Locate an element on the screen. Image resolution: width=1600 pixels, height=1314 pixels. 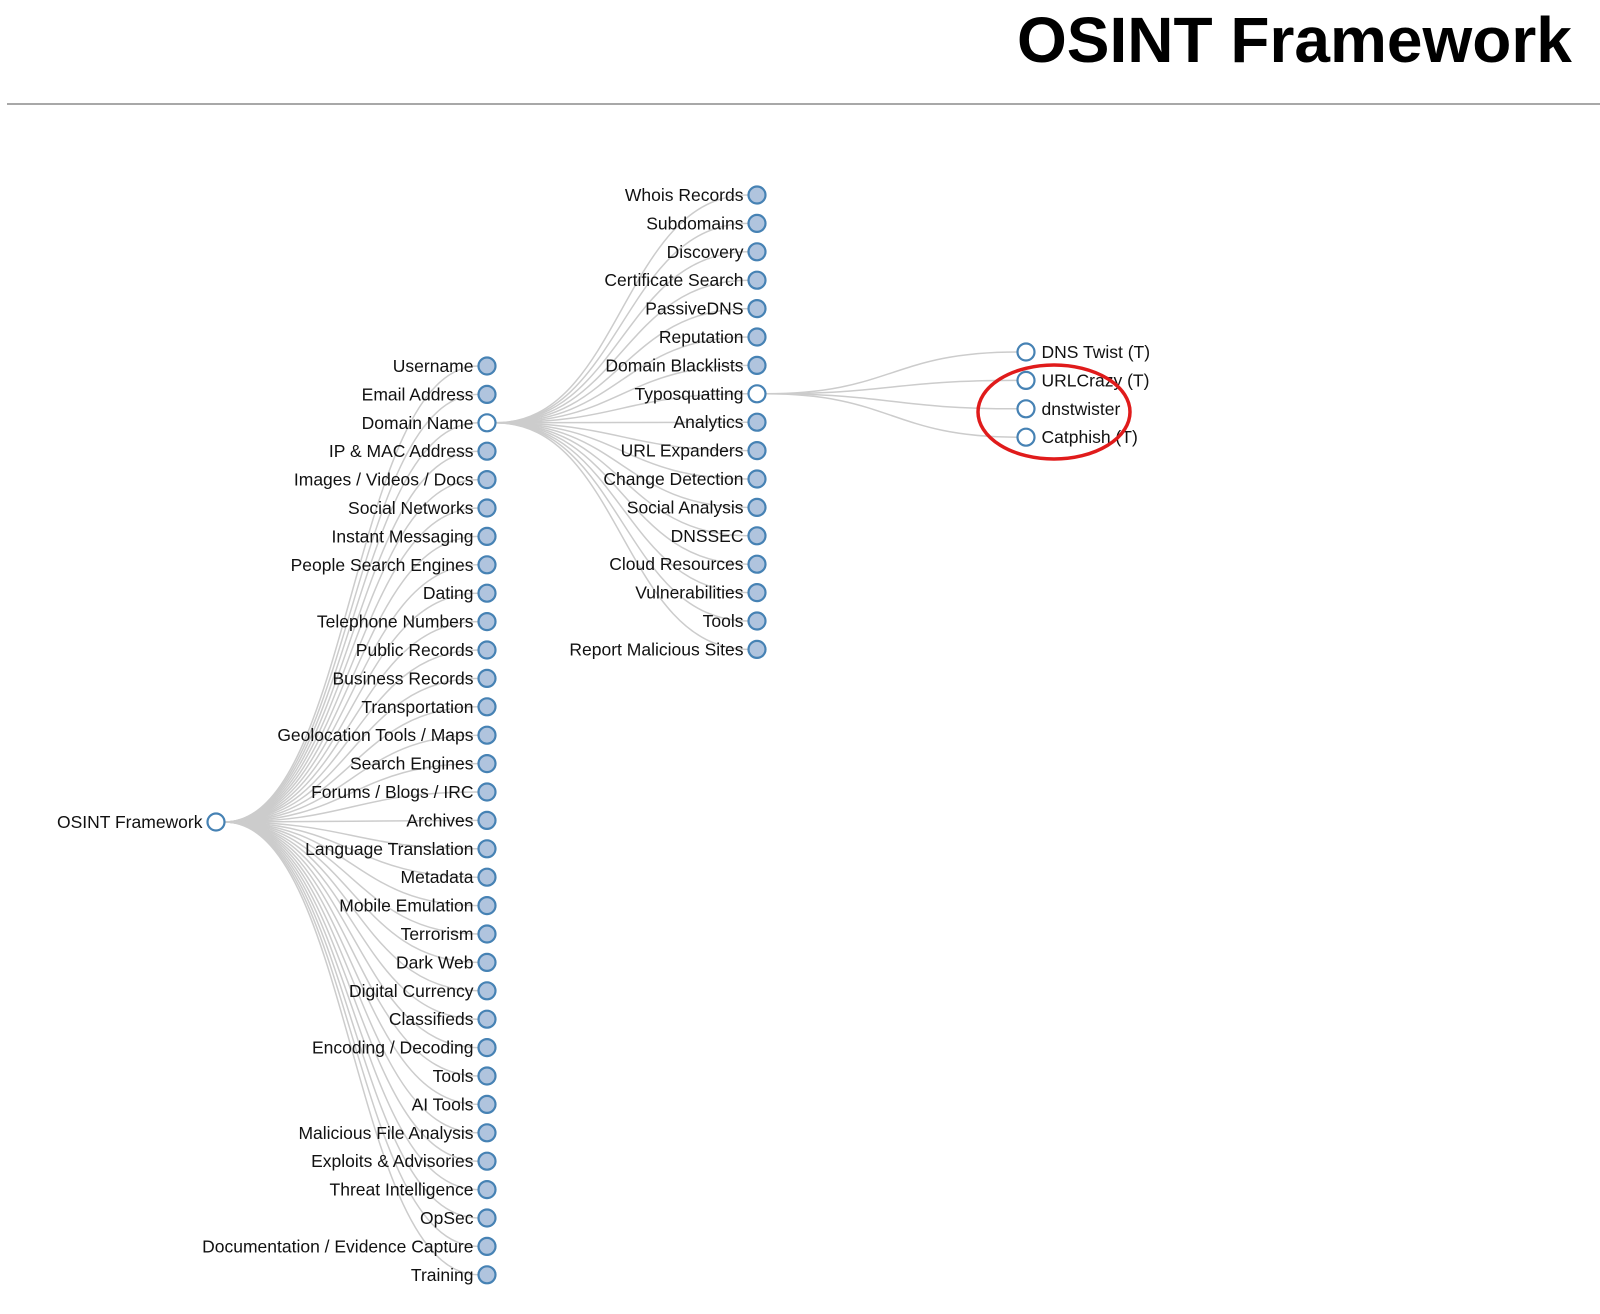
category-node-language-translation: Language Translation is located at coordinates (401, 849).